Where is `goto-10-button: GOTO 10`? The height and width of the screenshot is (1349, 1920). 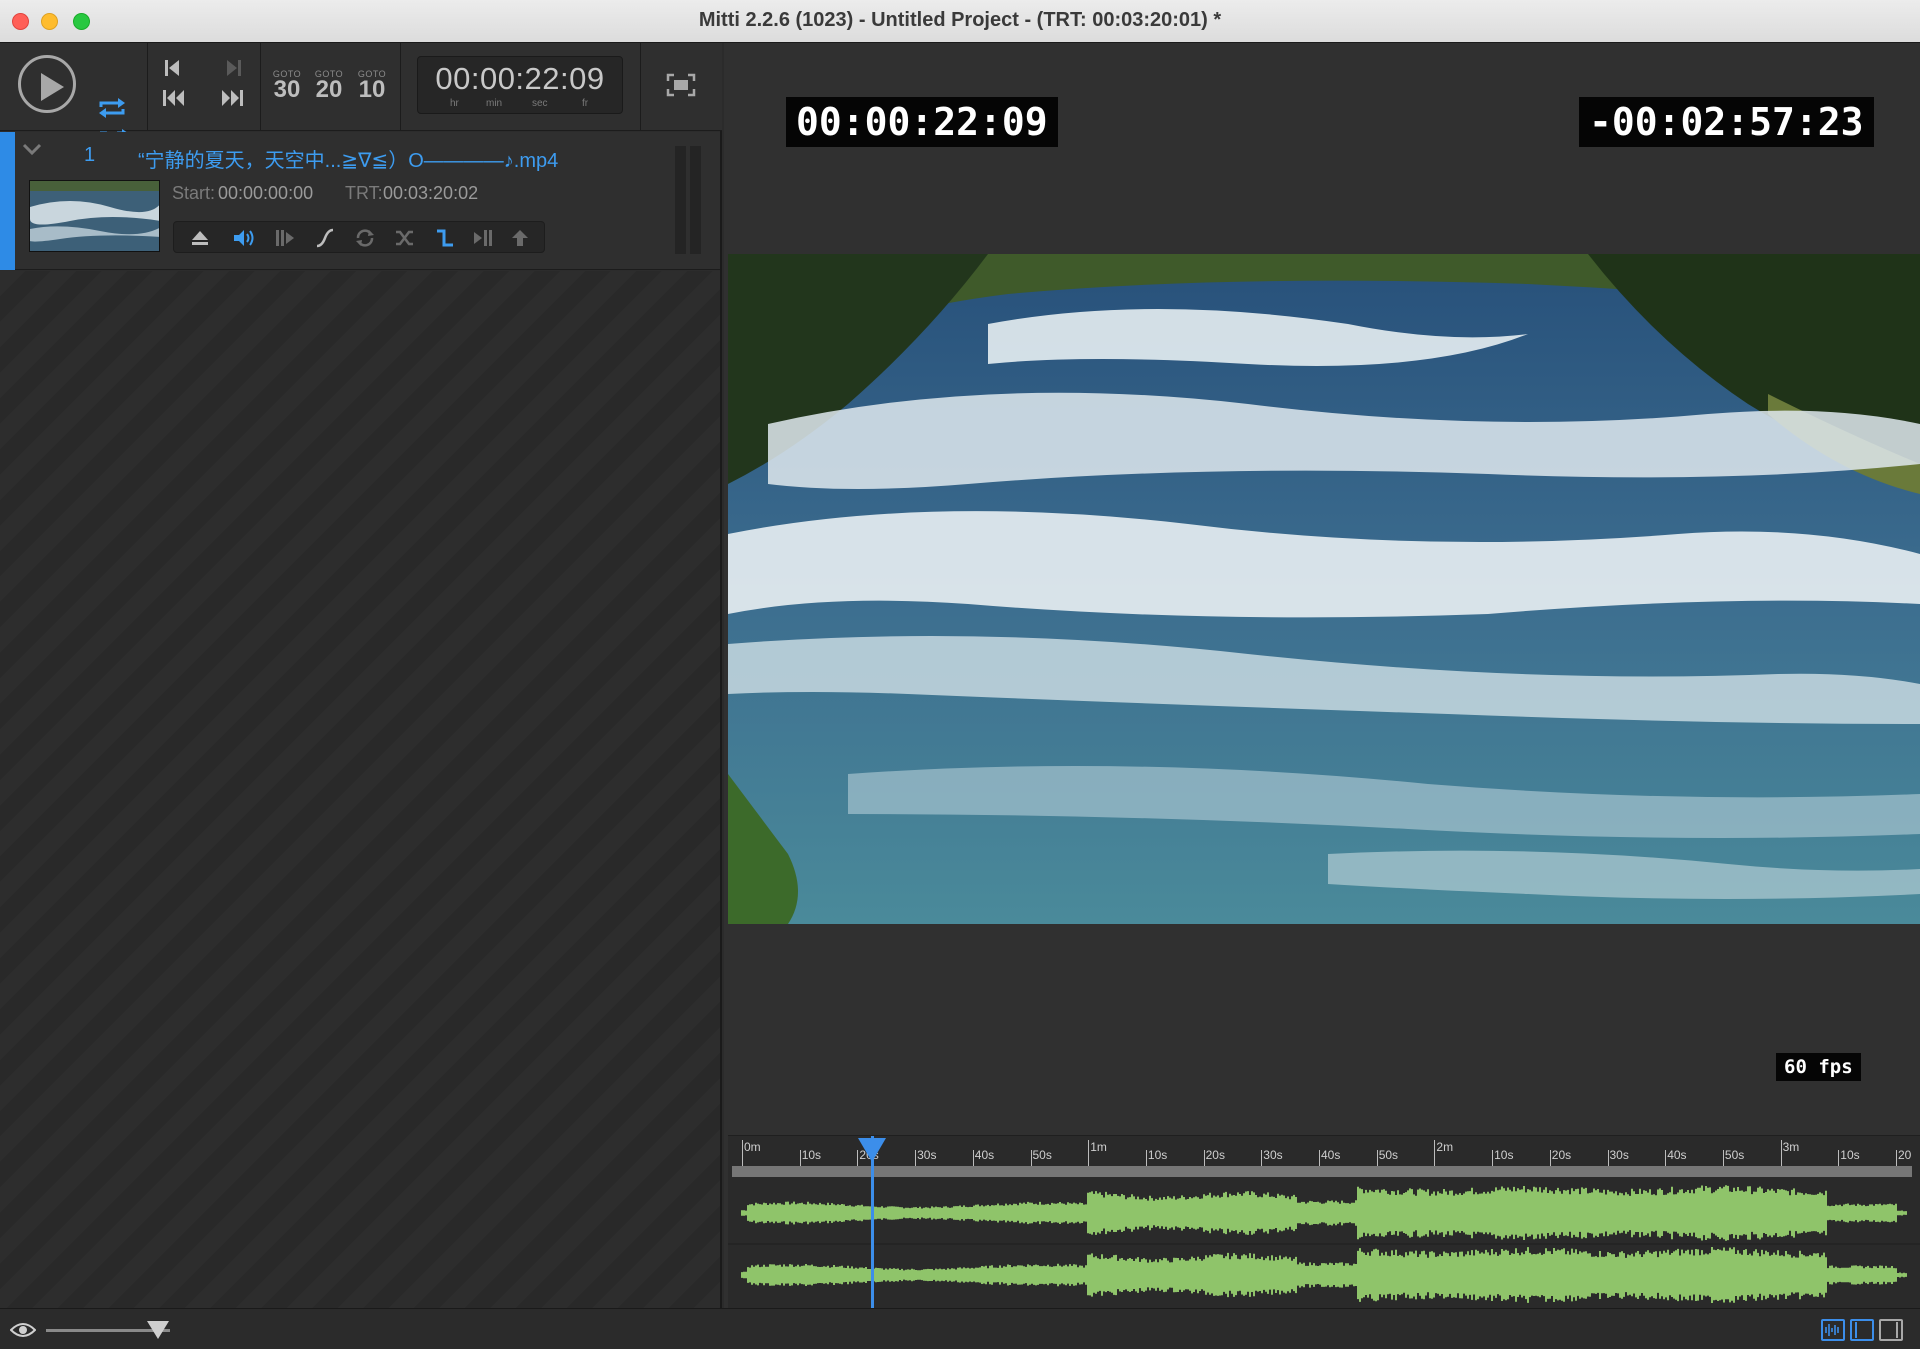 goto-10-button: GOTO 10 is located at coordinates (372, 86).